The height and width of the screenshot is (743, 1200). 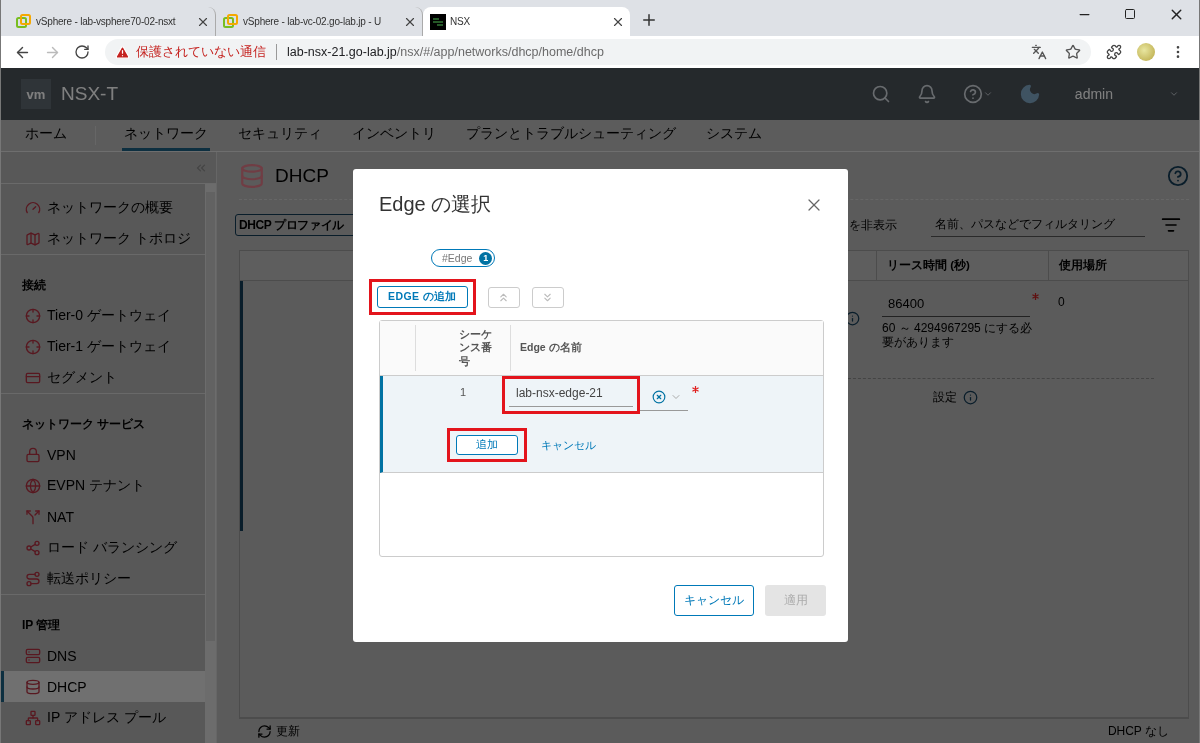 I want to click on bell-icon, so click(x=926, y=94).